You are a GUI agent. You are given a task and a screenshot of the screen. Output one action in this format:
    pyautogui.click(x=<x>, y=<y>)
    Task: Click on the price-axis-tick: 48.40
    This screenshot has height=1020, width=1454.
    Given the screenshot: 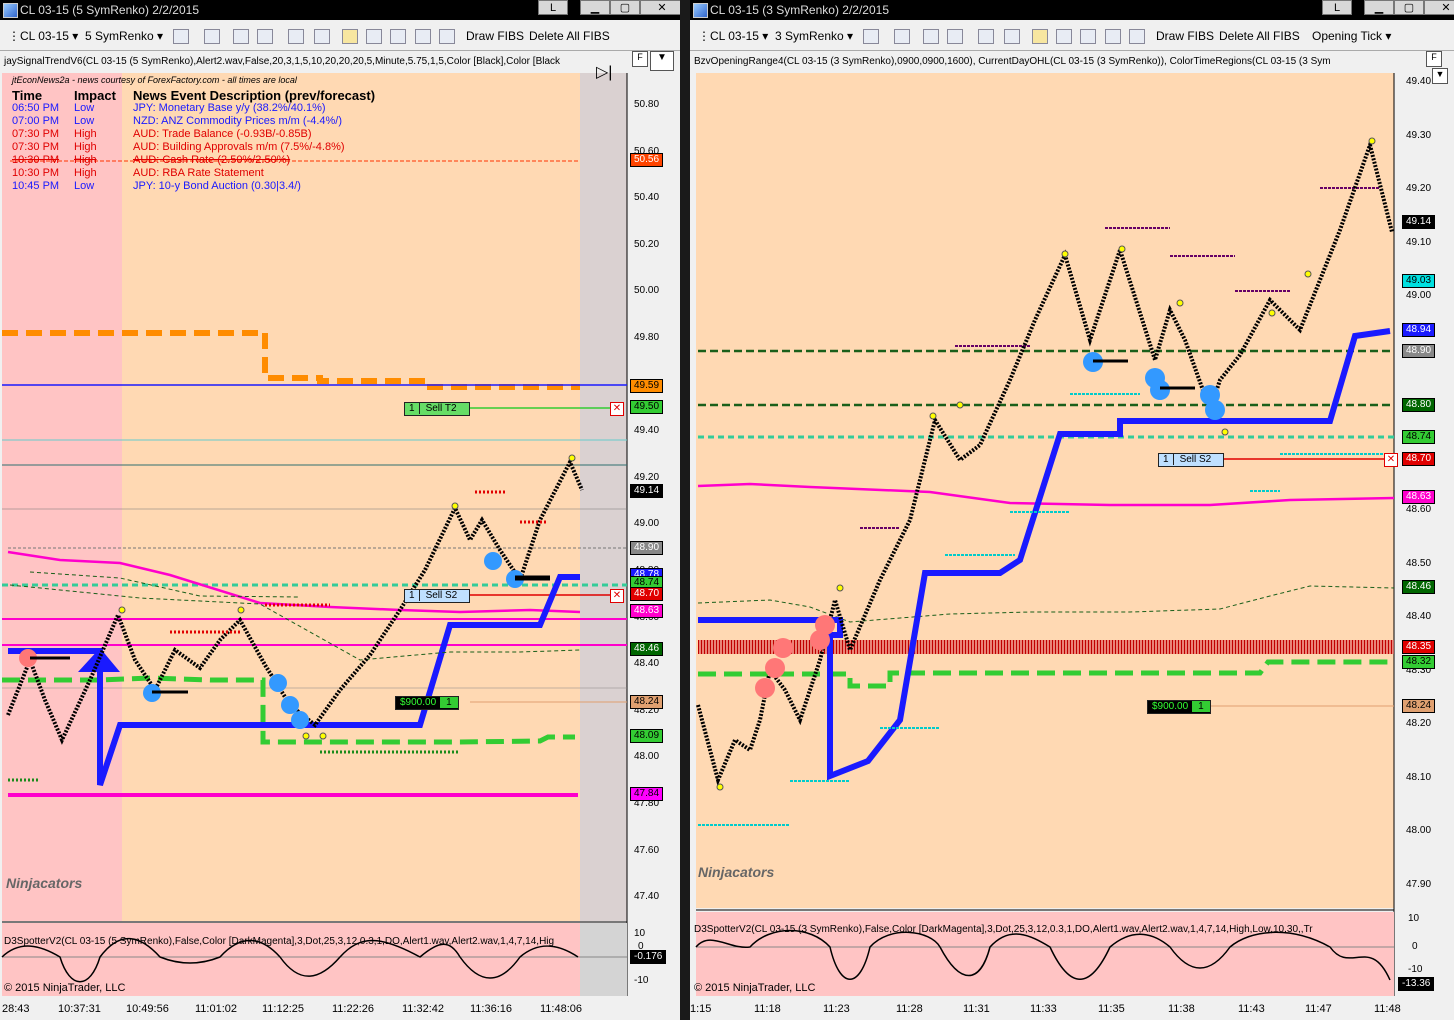 What is the action you would take?
    pyautogui.click(x=1419, y=616)
    